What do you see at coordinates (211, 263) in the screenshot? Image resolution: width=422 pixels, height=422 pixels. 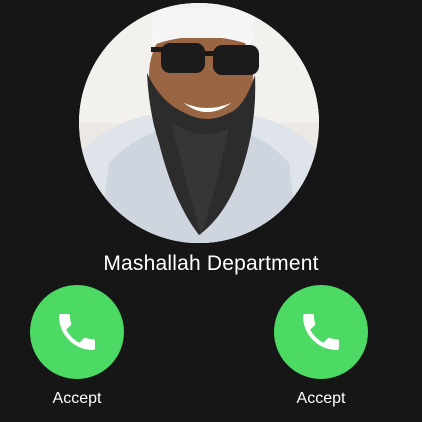 I see `caller-name: Mashallah Department` at bounding box center [211, 263].